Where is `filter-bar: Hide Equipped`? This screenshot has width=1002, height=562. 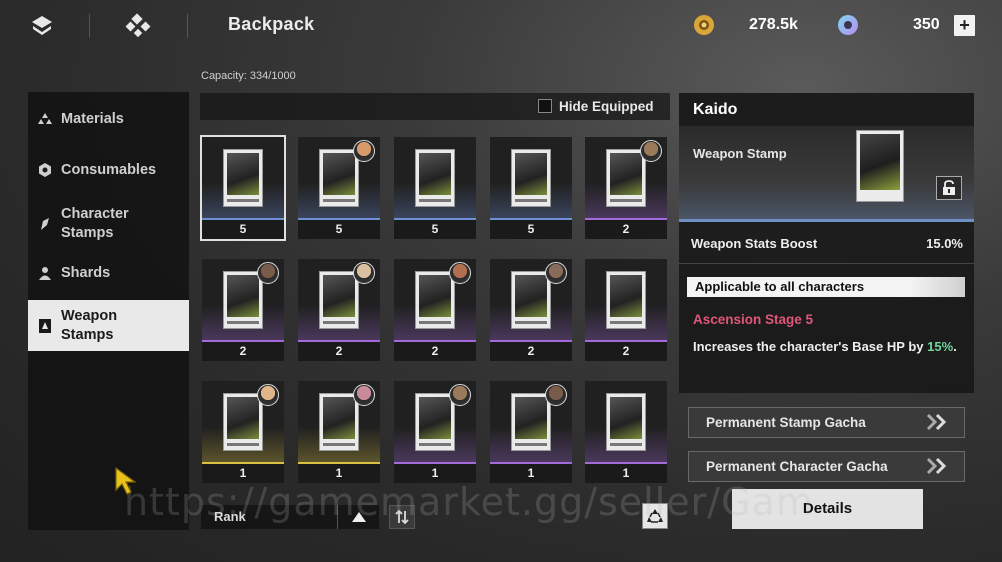
filter-bar: Hide Equipped is located at coordinates (435, 106).